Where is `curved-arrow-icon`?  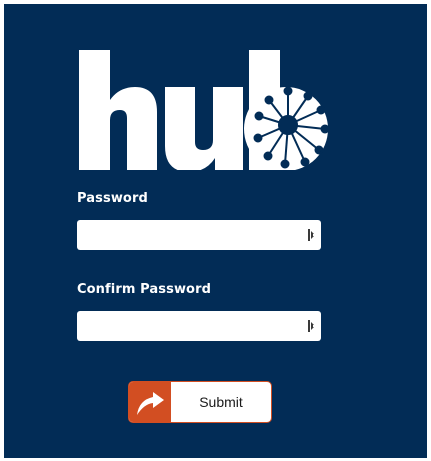
curved-arrow-icon is located at coordinates (150, 403).